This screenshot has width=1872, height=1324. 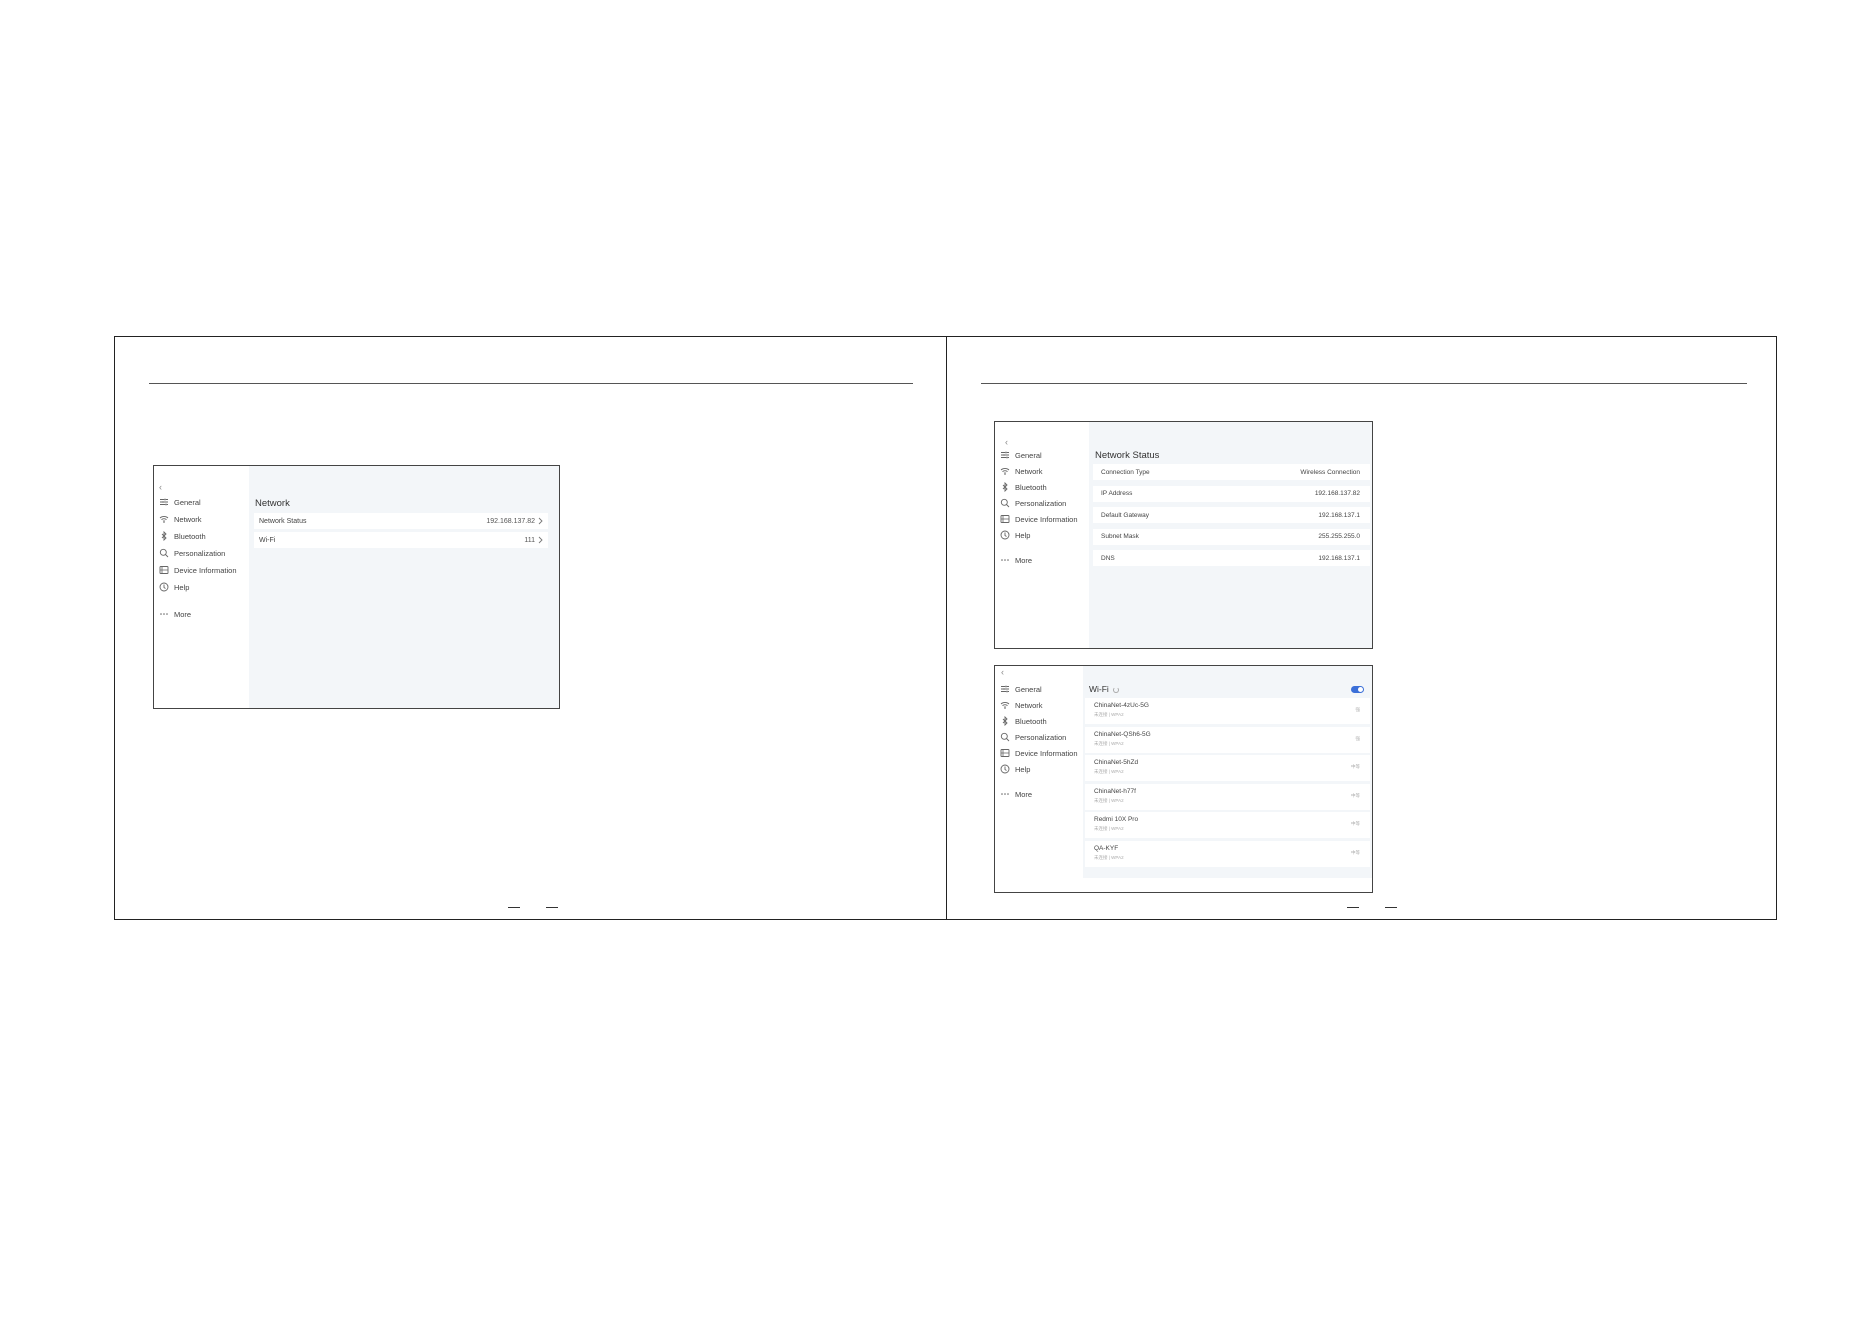 I want to click on right-header-rule, so click(x=1364, y=383).